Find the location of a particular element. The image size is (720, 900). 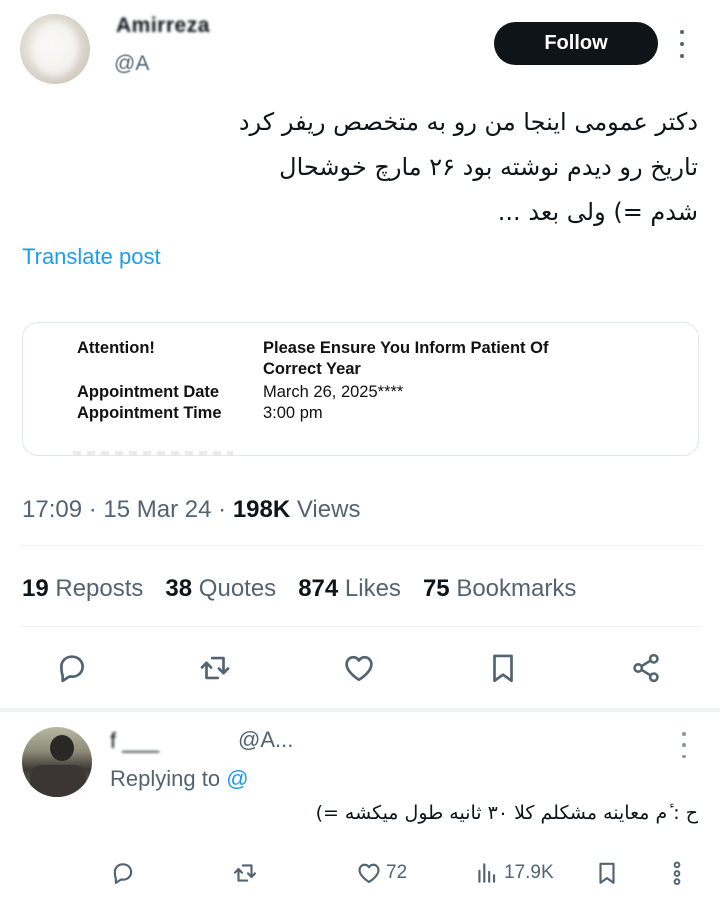

replying-to-handle: @ is located at coordinates (237, 778).